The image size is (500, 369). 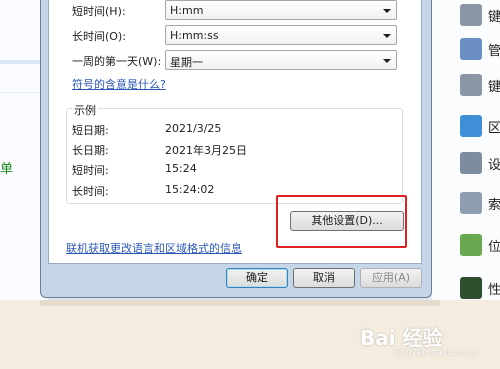 What do you see at coordinates (494, 51) in the screenshot?
I see `control-panel-item-label: 管` at bounding box center [494, 51].